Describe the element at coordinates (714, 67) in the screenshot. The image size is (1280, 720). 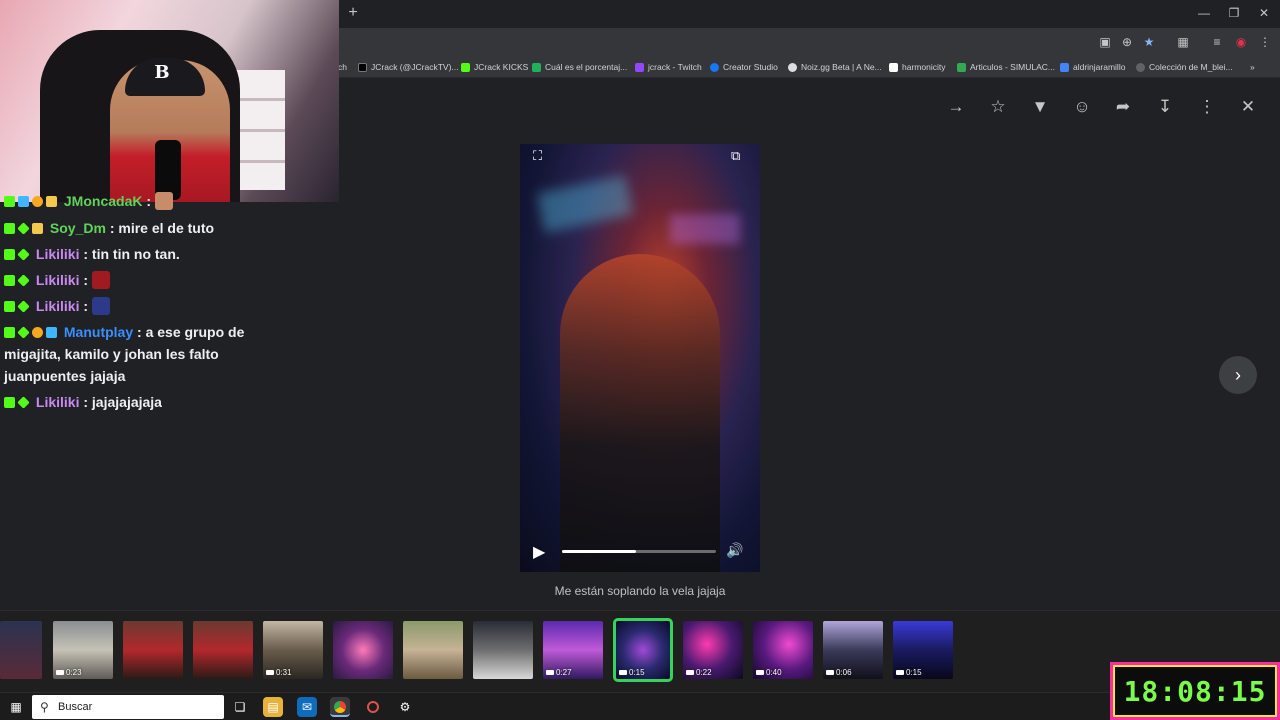
I see `facebook-icon` at that location.